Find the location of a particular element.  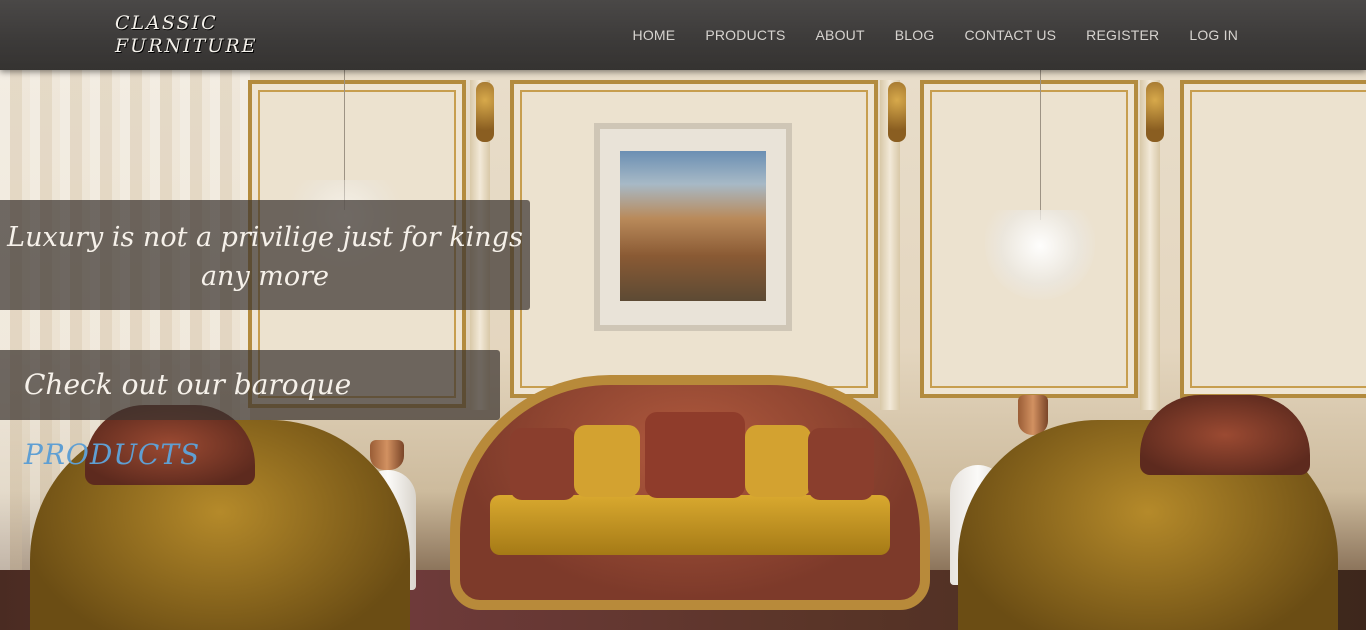

nav-home: HOME is located at coordinates (654, 35).